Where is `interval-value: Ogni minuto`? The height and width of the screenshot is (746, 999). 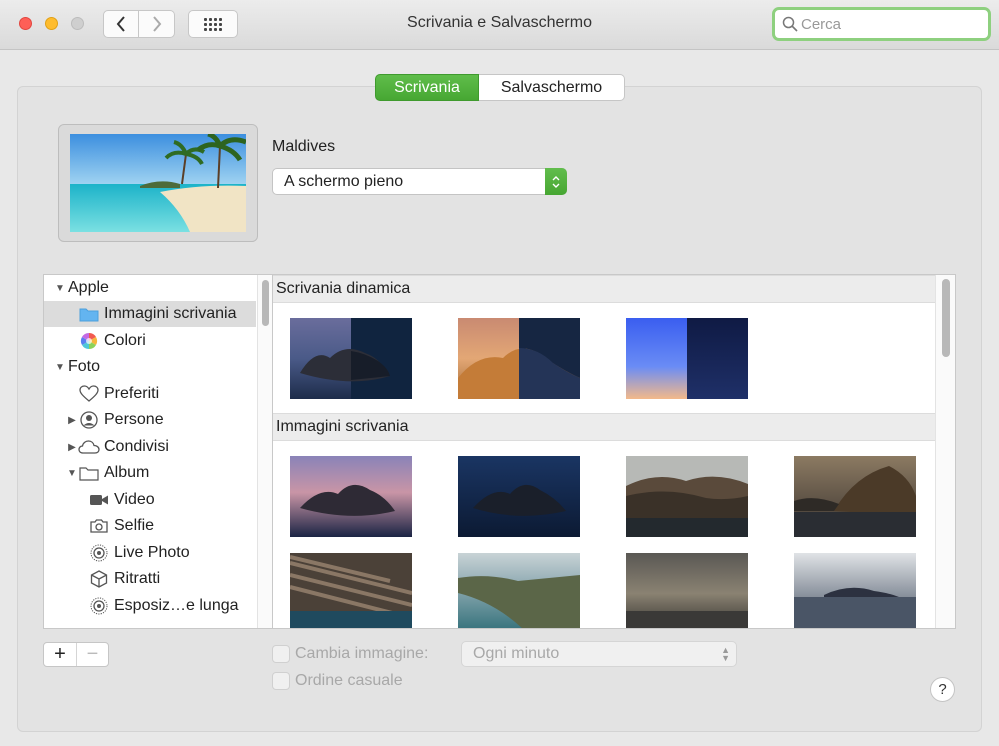
interval-value: Ogni minuto is located at coordinates (516, 653).